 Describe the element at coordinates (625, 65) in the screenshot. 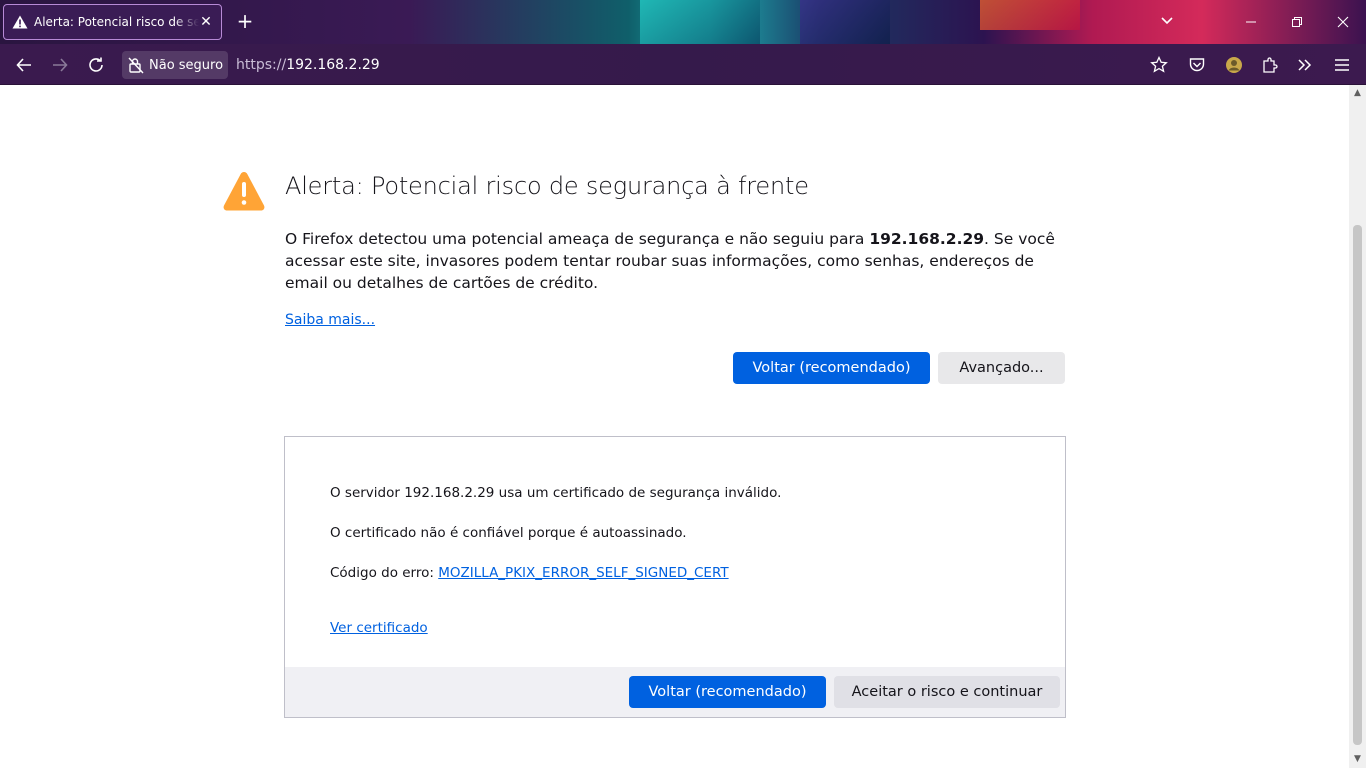

I see `url-bar: Não seguro https://192.168.2.29` at that location.